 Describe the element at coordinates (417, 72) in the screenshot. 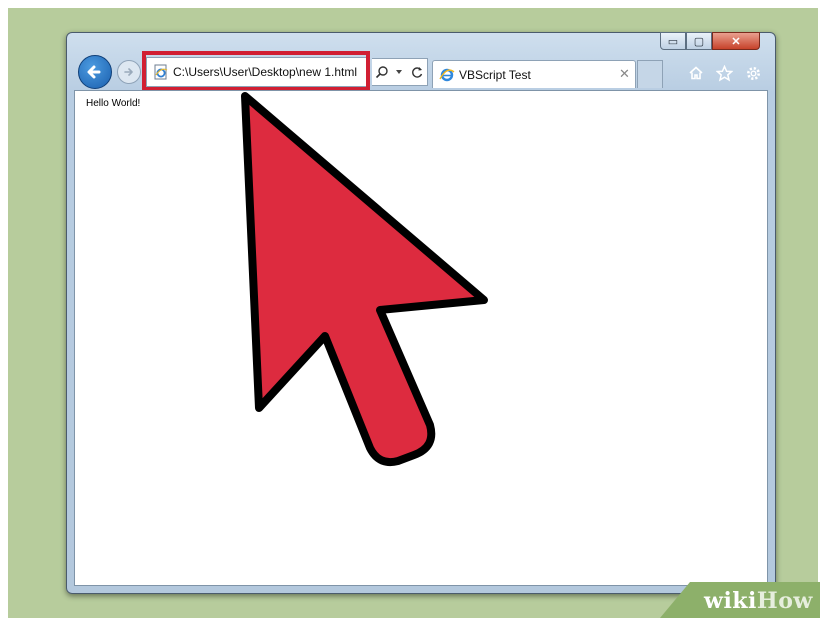

I see `refresh-icon` at that location.